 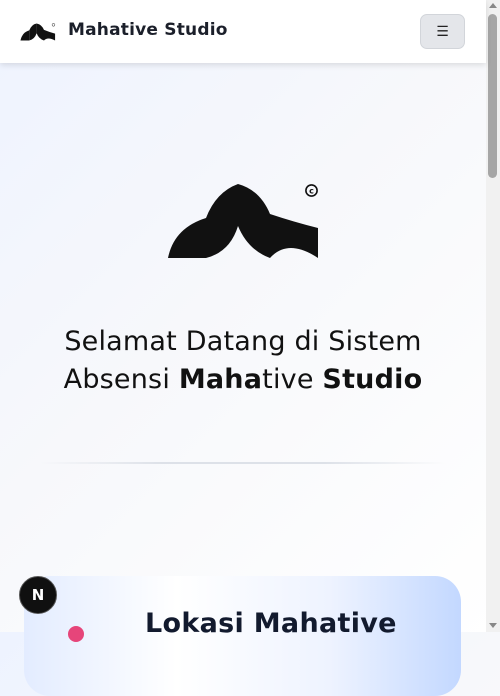 I want to click on hamburger-icon: ☰, so click(x=442, y=31).